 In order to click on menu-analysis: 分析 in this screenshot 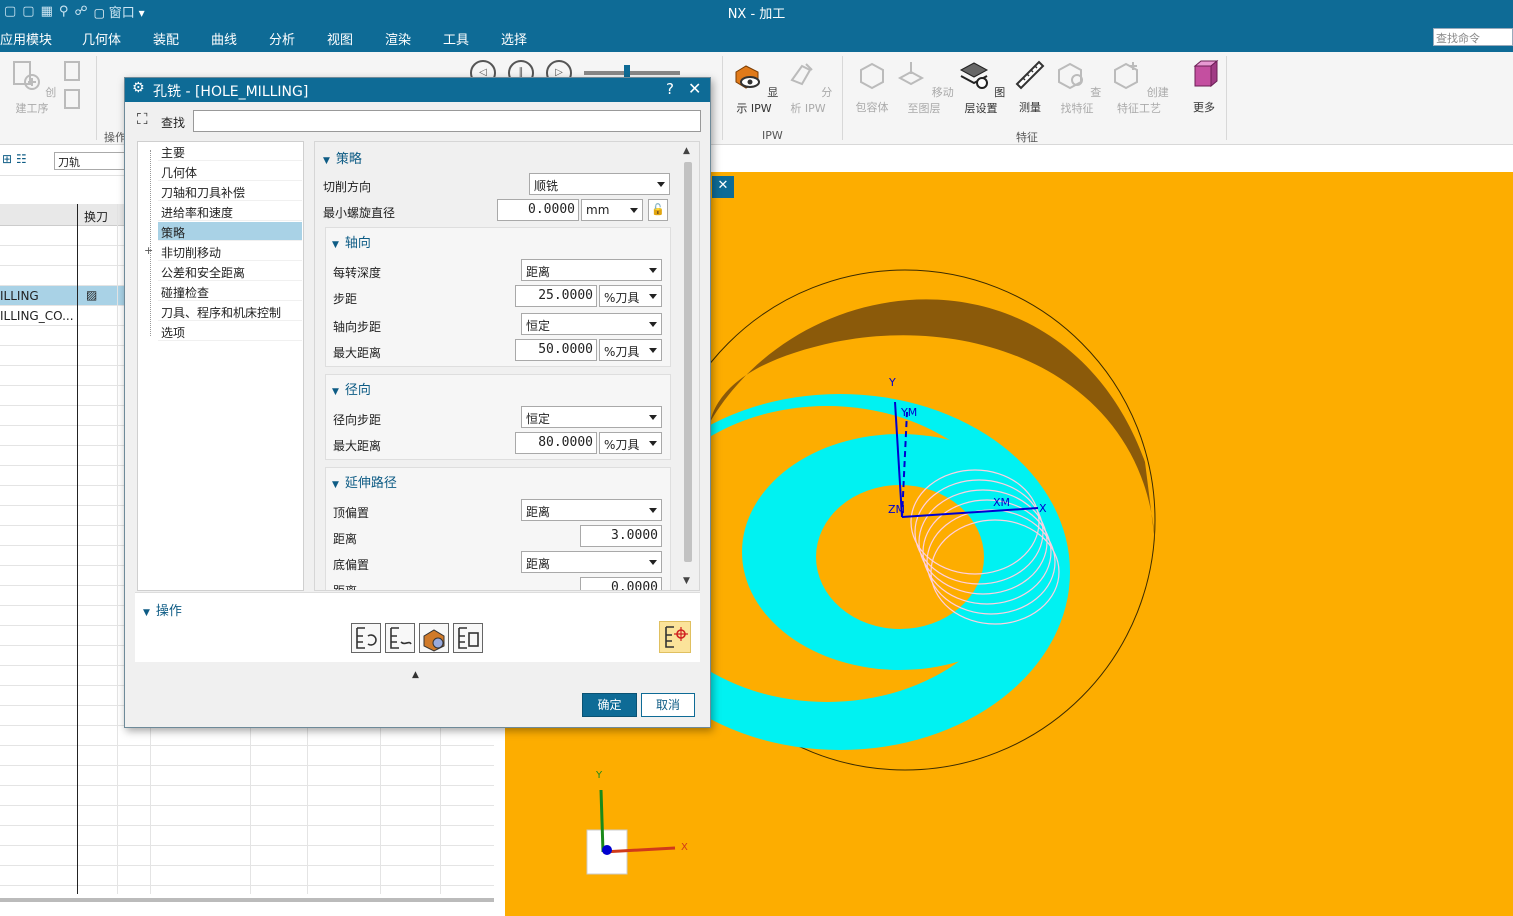, I will do `click(282, 38)`.